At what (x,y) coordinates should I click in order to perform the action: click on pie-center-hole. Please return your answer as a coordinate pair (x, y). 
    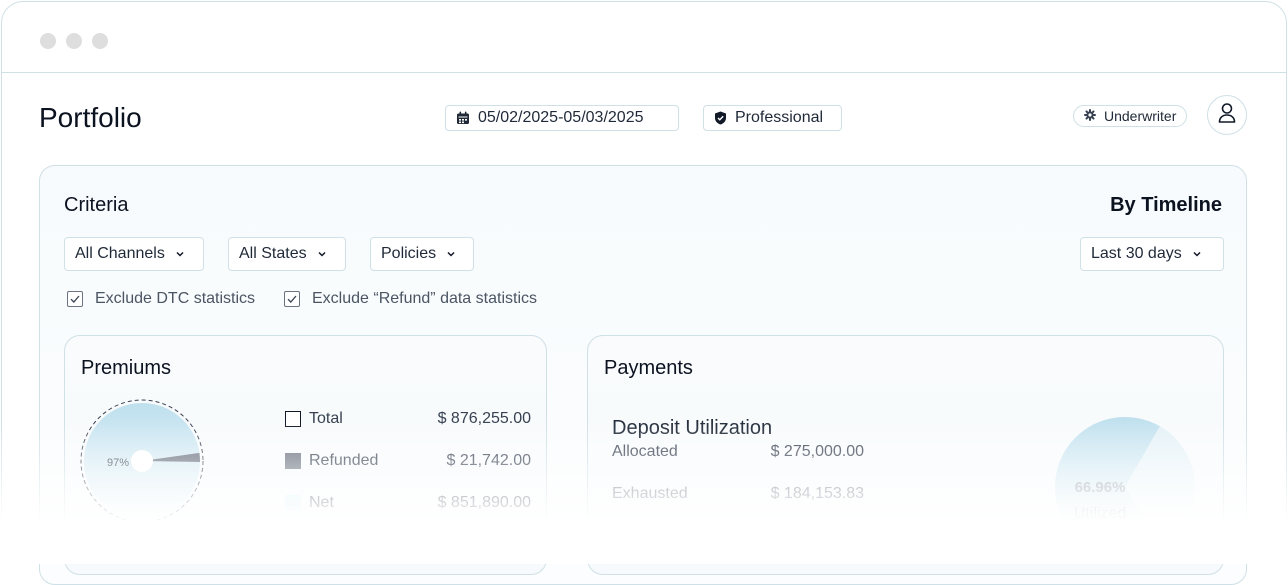
    Looking at the image, I should click on (142, 461).